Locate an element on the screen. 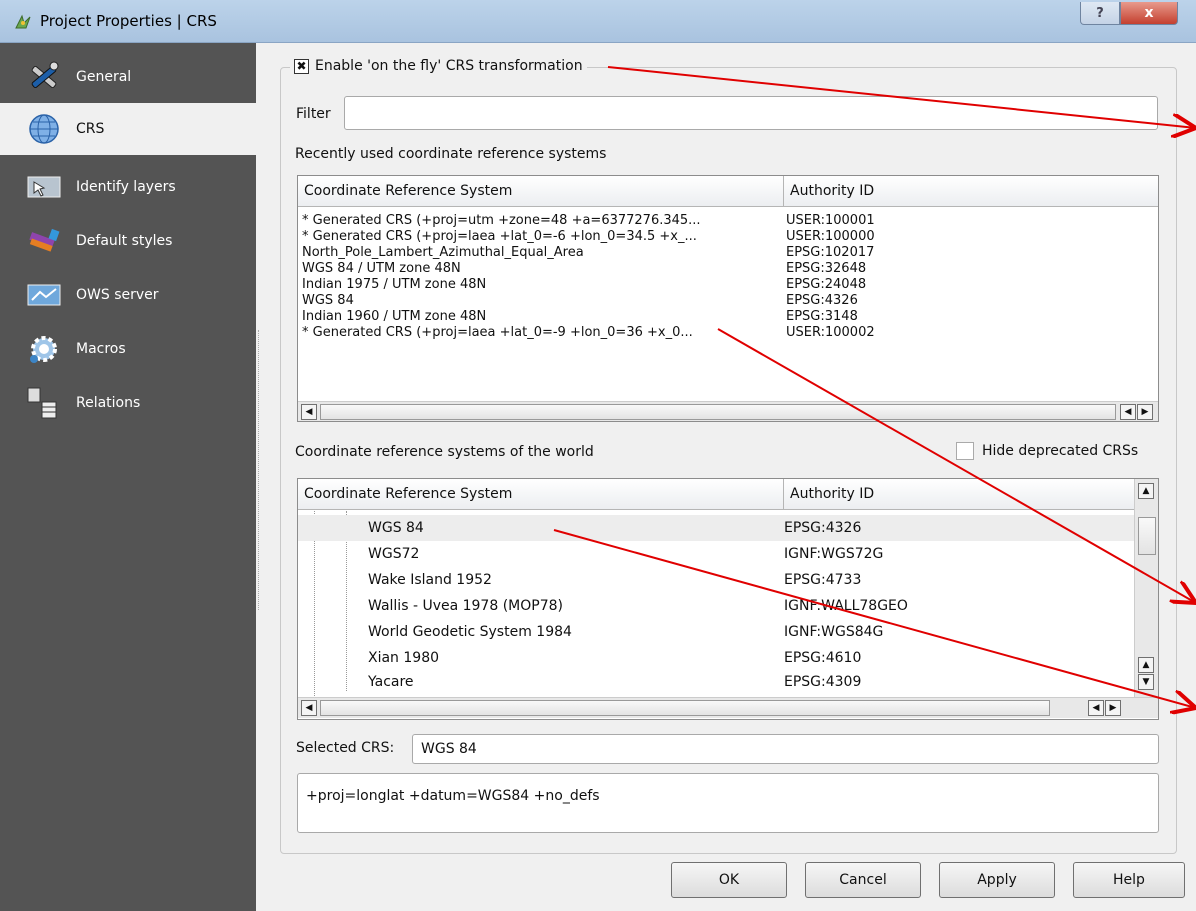  sidebar-item-label: Identify layers is located at coordinates (126, 187).